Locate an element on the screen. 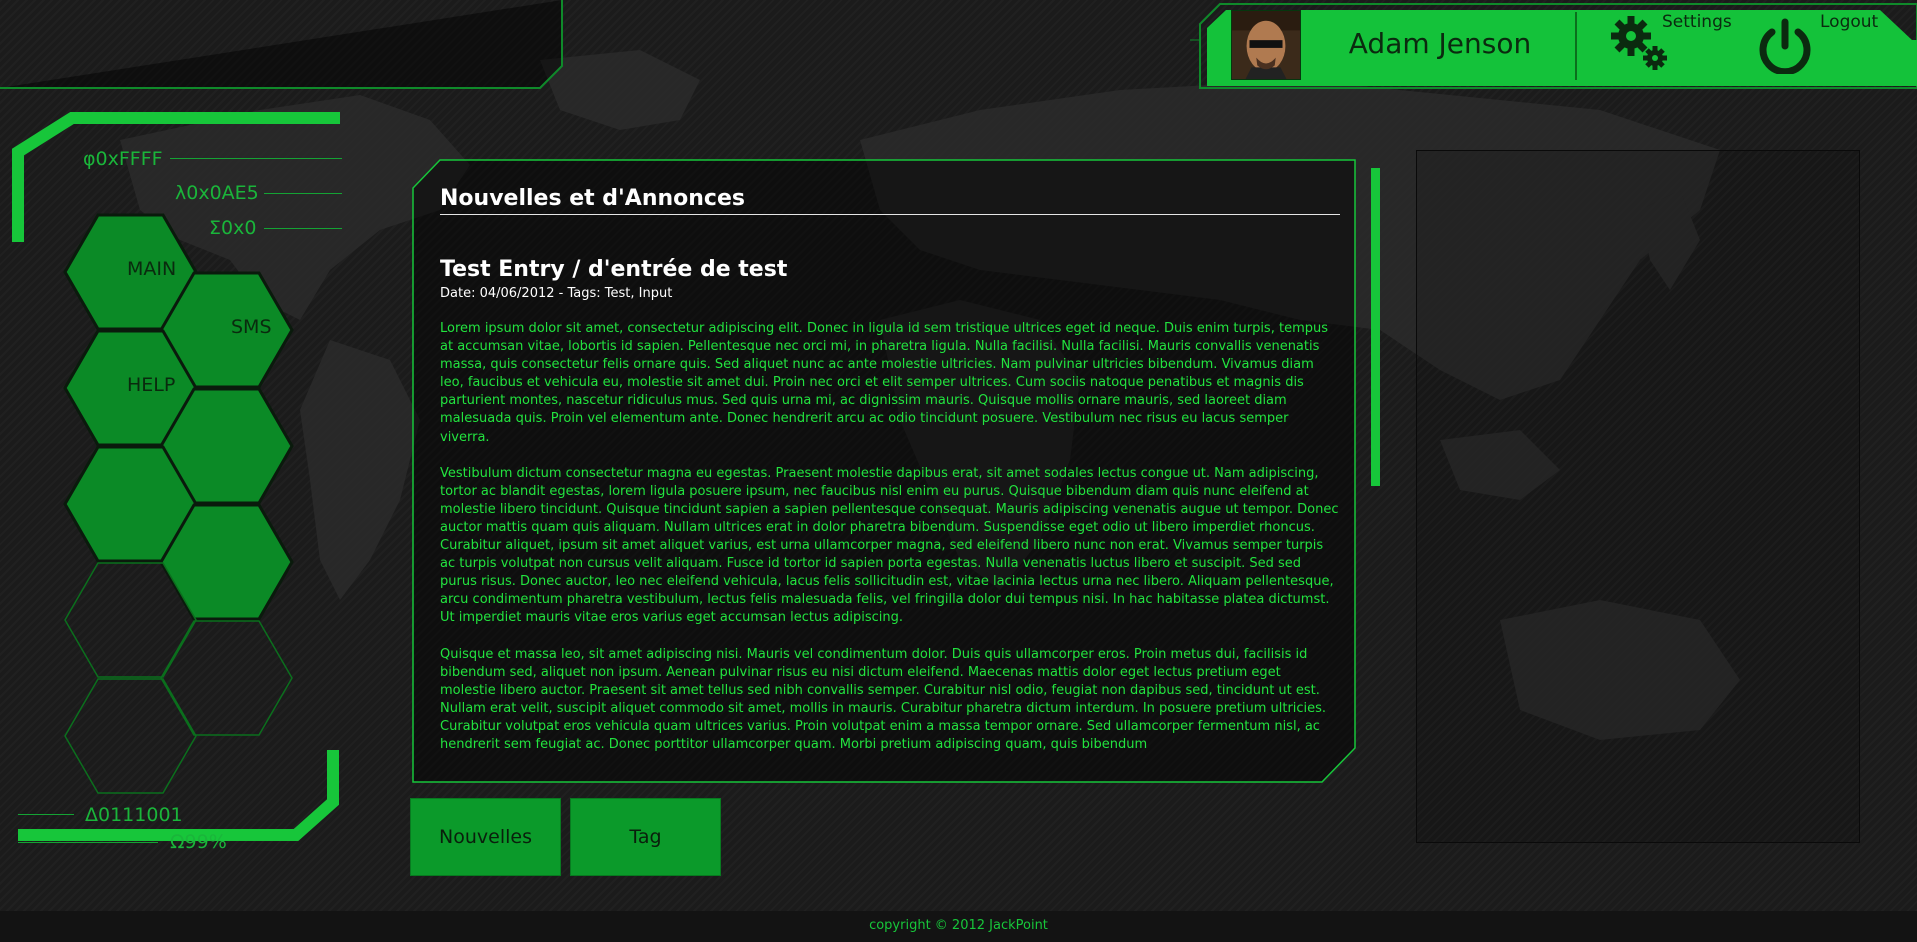 This screenshot has width=1917, height=942. nav-sms: SMS is located at coordinates (251, 327).